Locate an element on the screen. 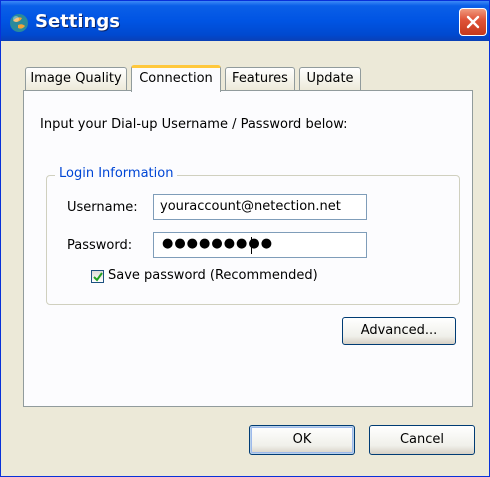  text-caret is located at coordinates (251, 245).